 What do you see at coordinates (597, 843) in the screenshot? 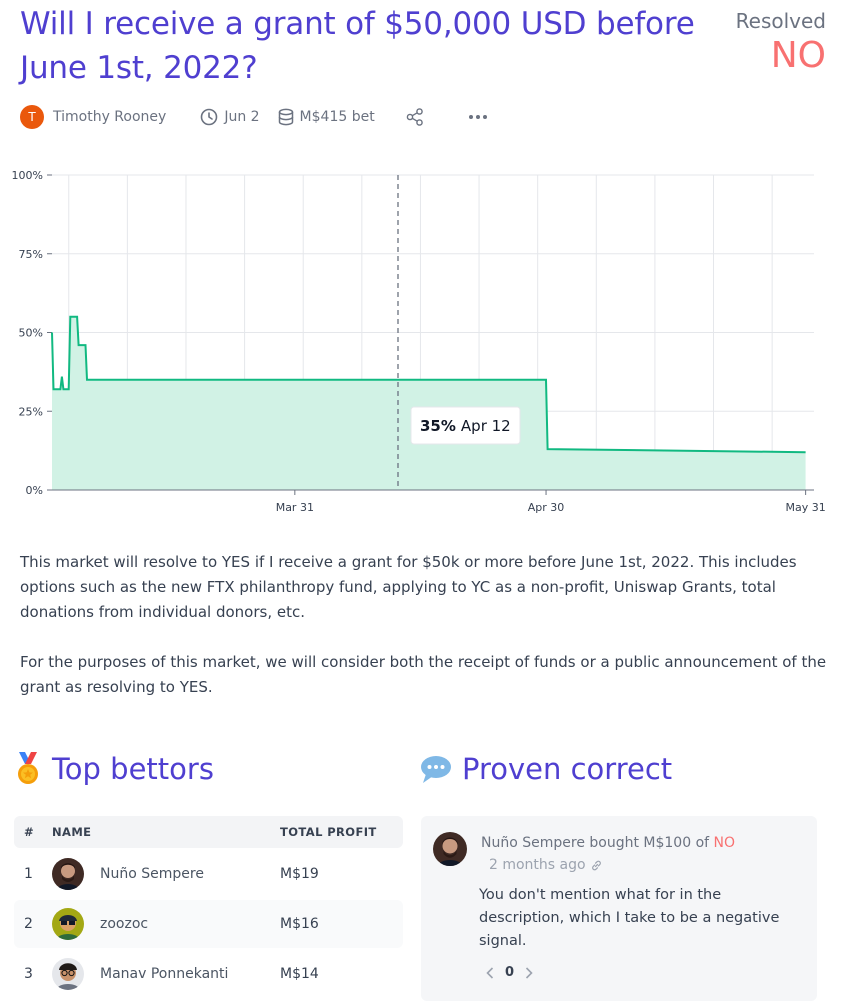
I see `comment-author-action: Nuño Sempere bought M$100 of` at bounding box center [597, 843].